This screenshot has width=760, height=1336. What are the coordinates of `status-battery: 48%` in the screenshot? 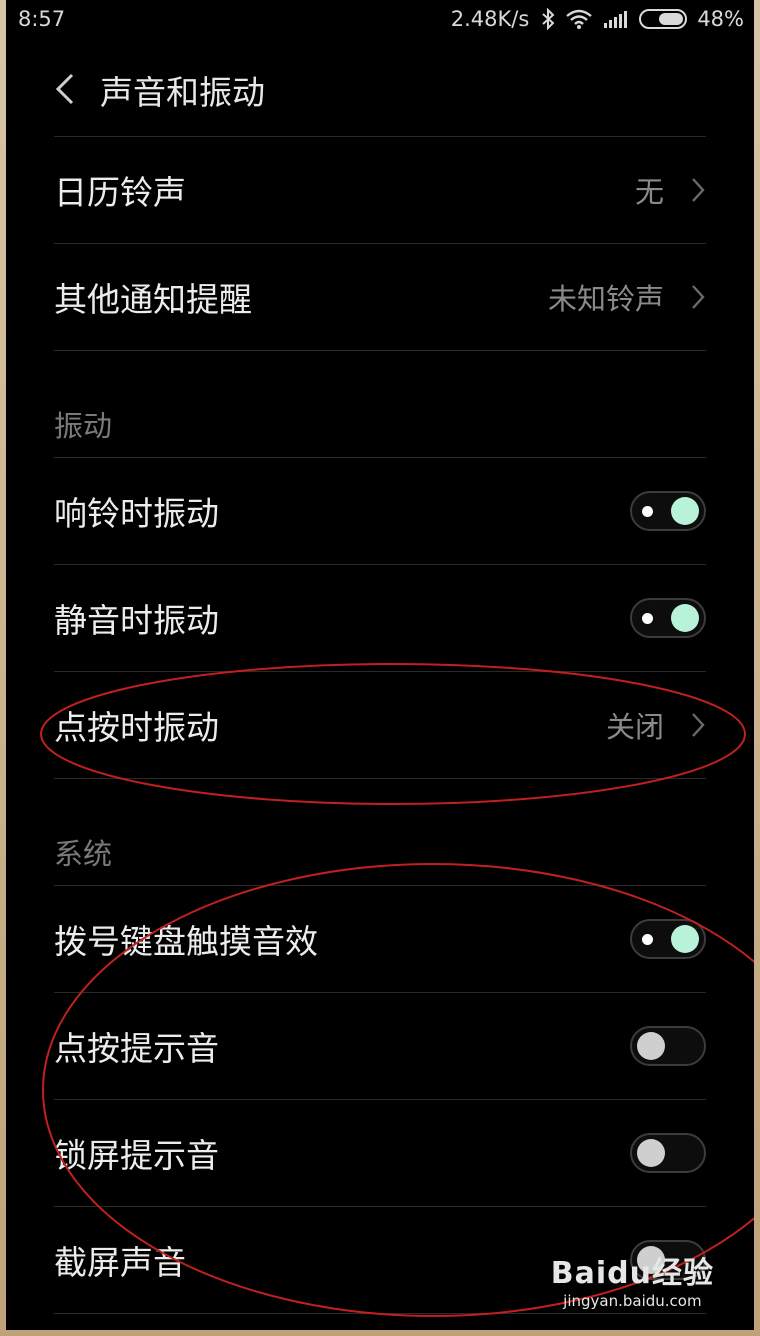 It's located at (720, 19).